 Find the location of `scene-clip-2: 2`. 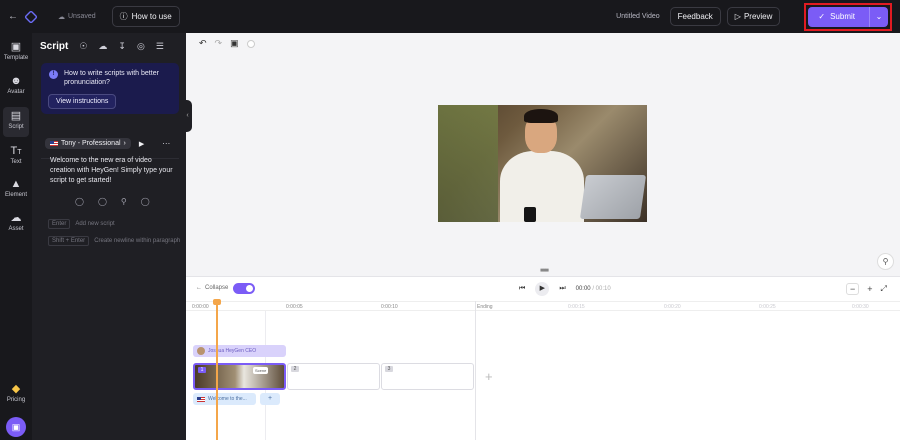

scene-clip-2: 2 is located at coordinates (333, 376).